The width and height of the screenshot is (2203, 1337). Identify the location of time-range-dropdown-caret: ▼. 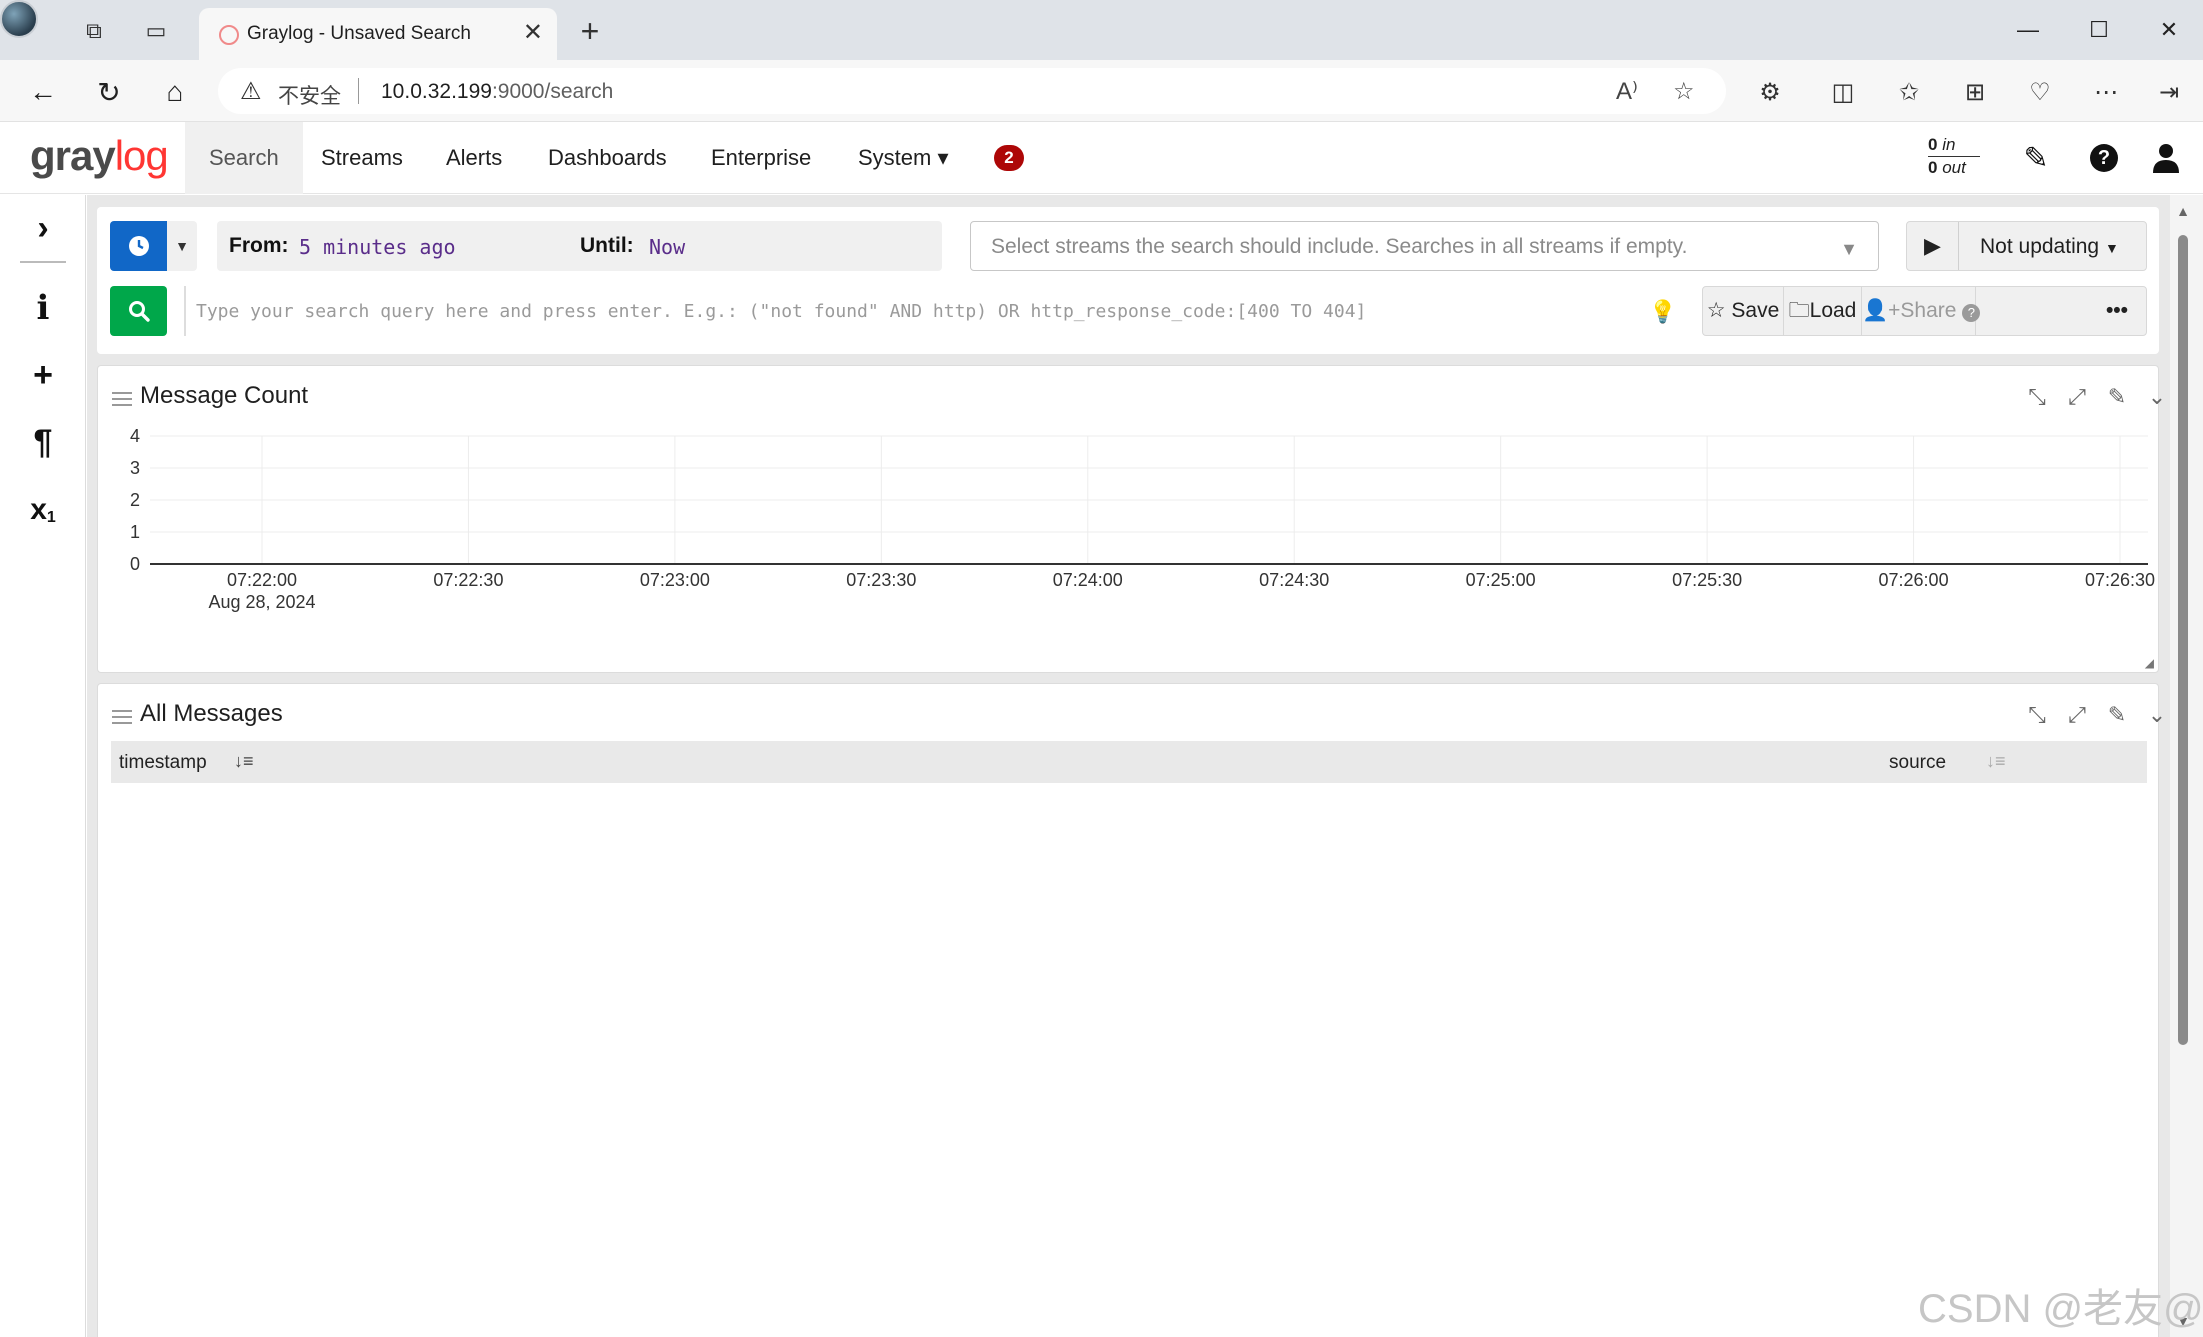
(182, 246).